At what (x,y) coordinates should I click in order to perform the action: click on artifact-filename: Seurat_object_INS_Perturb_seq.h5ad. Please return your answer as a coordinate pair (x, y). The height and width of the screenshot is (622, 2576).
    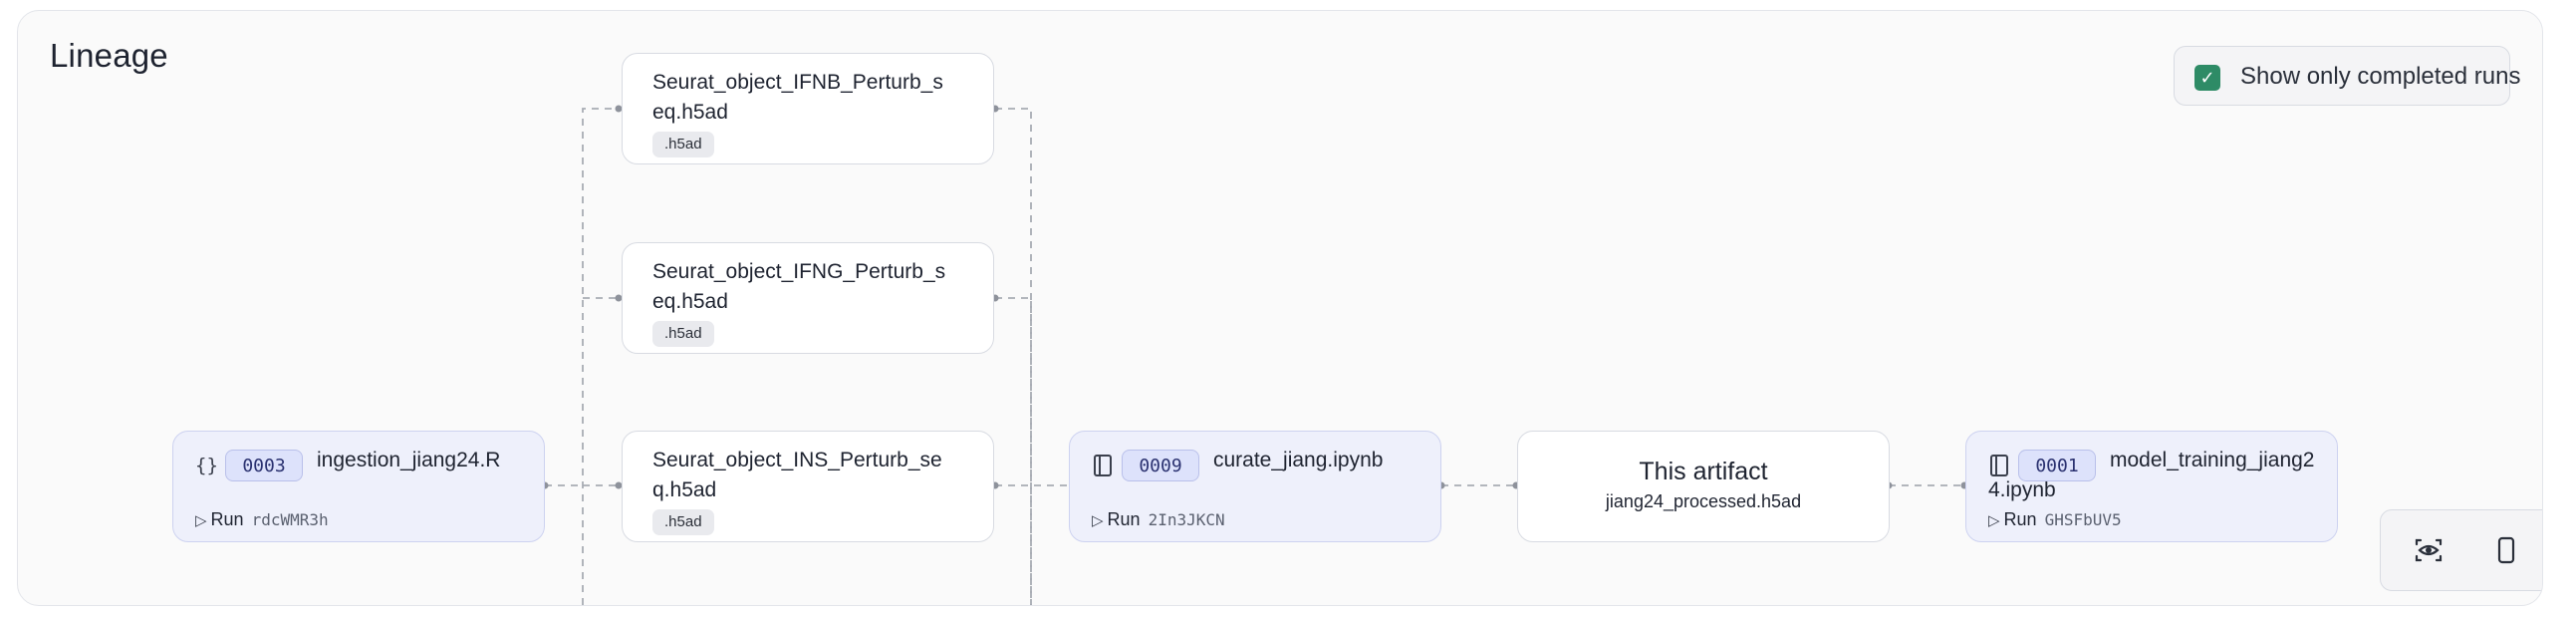
    Looking at the image, I should click on (797, 475).